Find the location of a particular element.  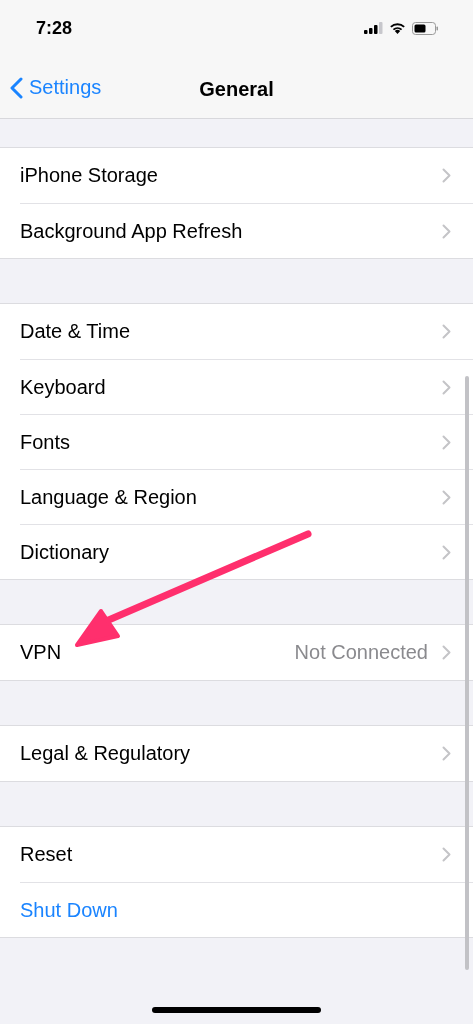

row-value: Not Connected is located at coordinates (361, 652).